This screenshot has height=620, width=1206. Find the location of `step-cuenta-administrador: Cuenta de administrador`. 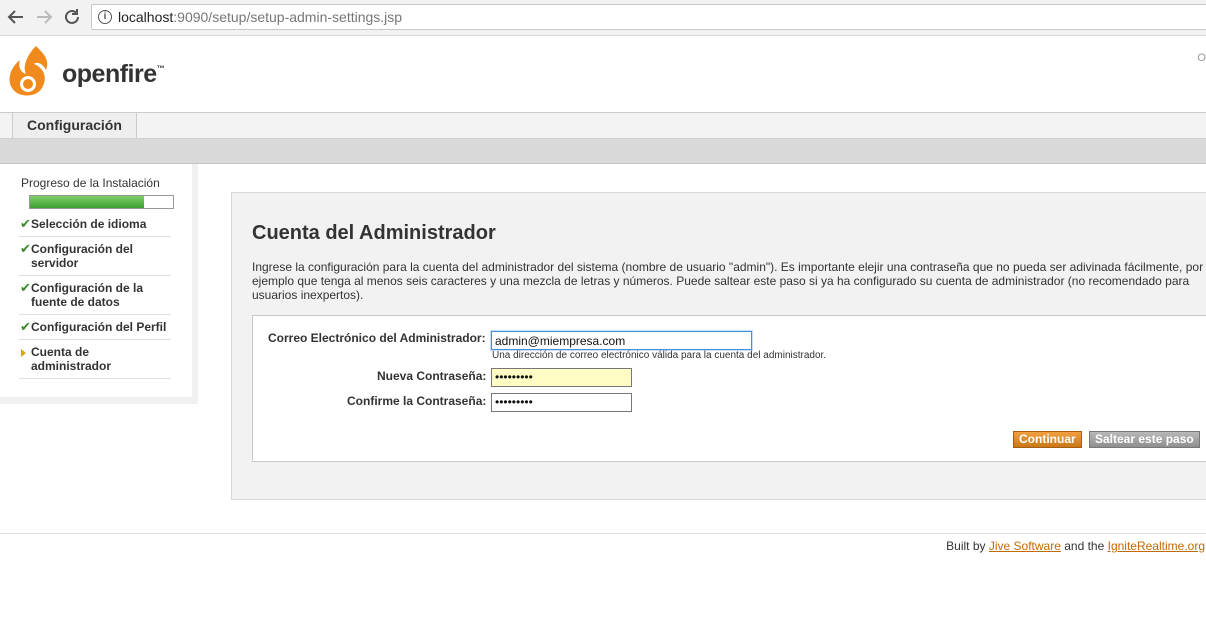

step-cuenta-administrador: Cuenta de administrador is located at coordinates (95, 359).